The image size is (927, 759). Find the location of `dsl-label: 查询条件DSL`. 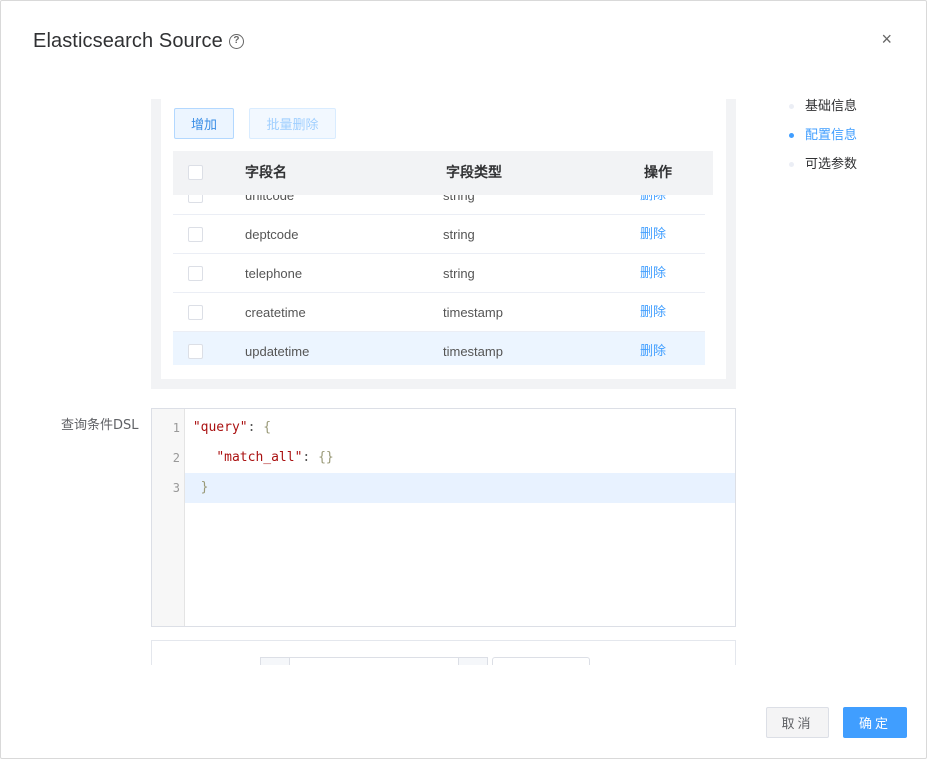

dsl-label: 查询条件DSL is located at coordinates (100, 425).